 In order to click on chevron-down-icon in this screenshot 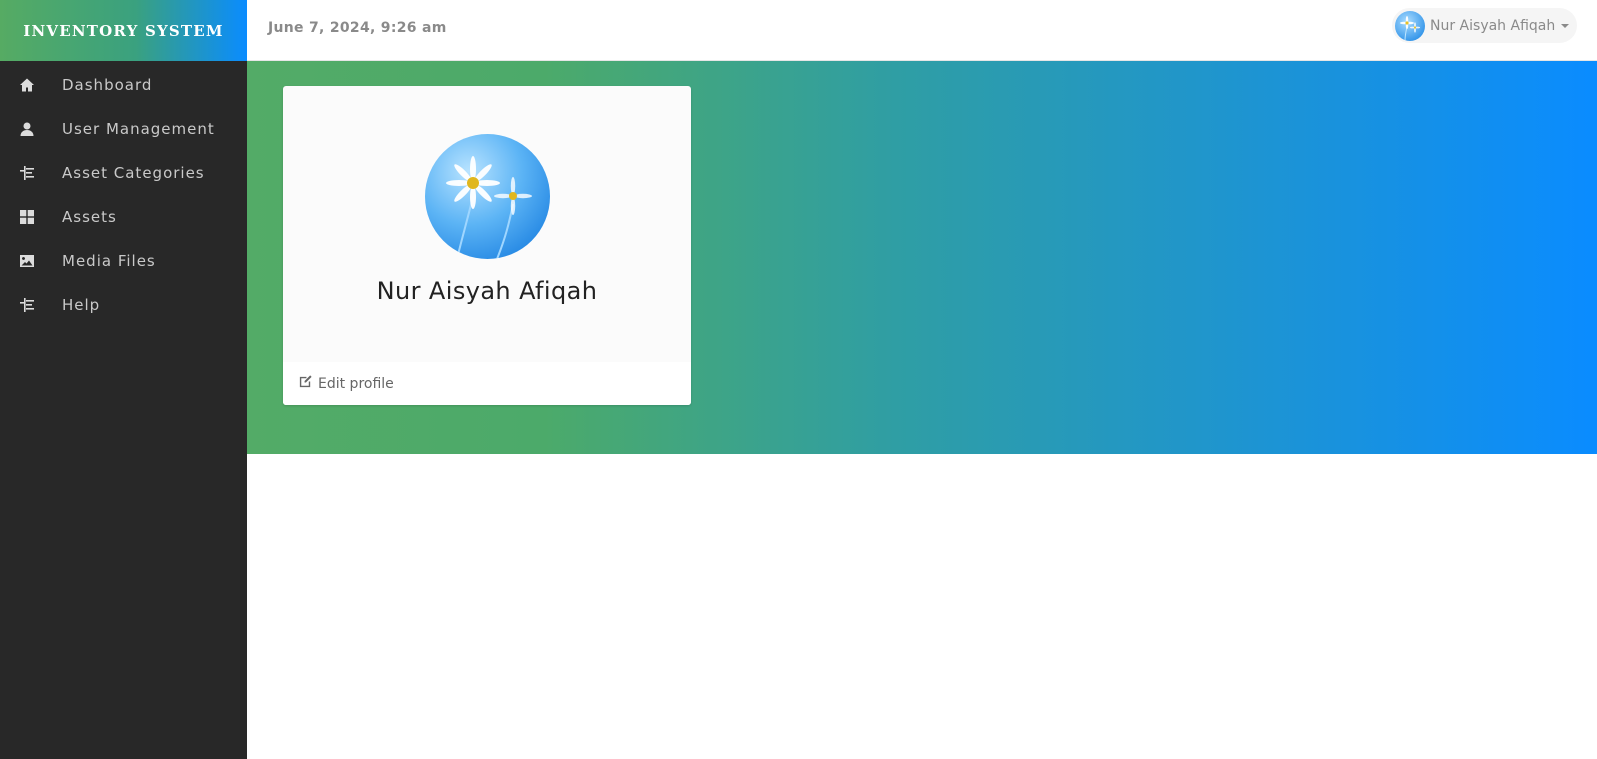, I will do `click(1565, 25)`.